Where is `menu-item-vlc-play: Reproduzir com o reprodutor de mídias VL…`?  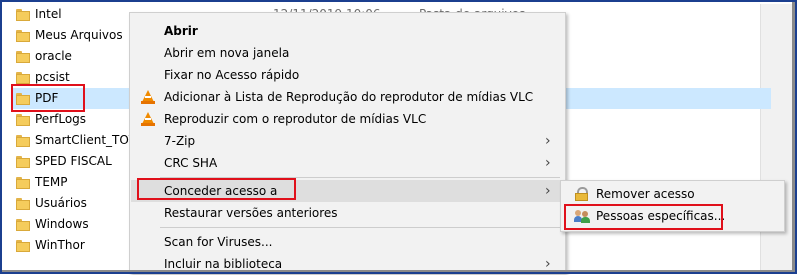
menu-item-vlc-play: Reproduzir com o reprodutor de mídias VL… is located at coordinates (347, 119).